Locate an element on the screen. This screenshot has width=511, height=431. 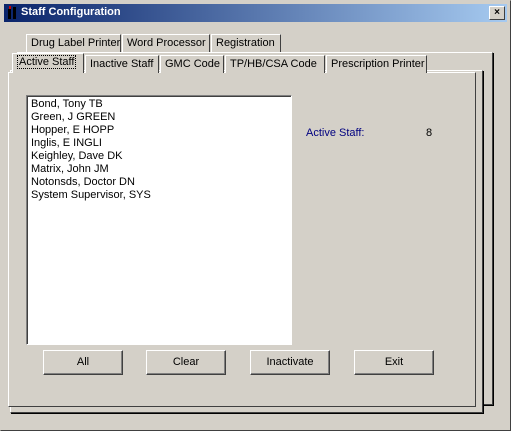
close-icon: × is located at coordinates (497, 12).